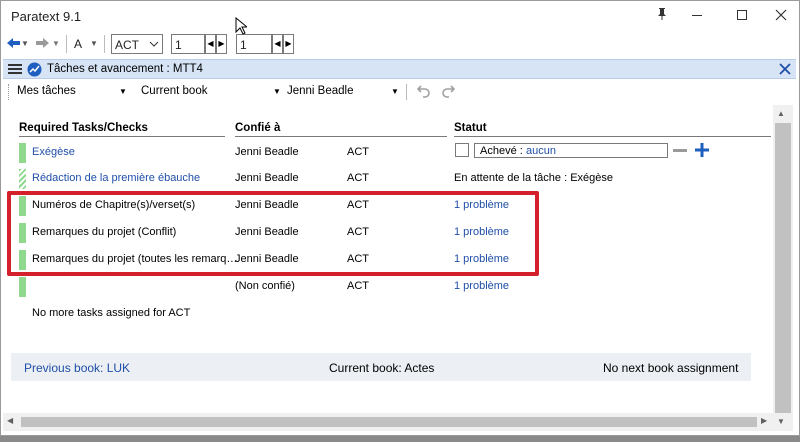  What do you see at coordinates (43, 44) in the screenshot?
I see `forward-arrow-icon` at bounding box center [43, 44].